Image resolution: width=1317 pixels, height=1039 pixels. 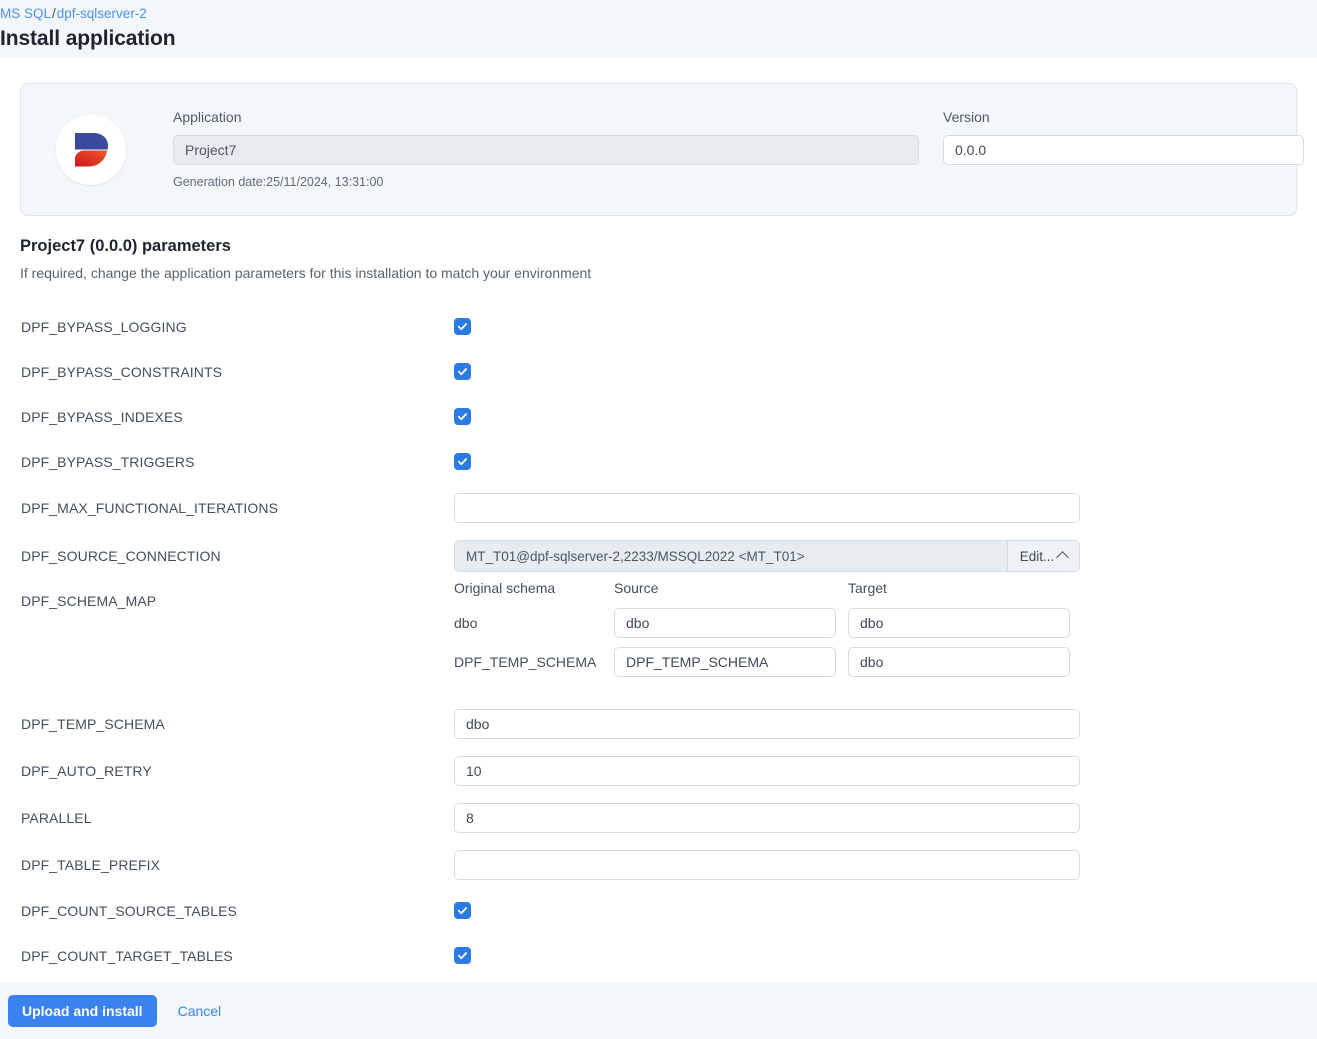 I want to click on parameter-row: DPF_TABLE_PREFIX, so click(x=658, y=864).